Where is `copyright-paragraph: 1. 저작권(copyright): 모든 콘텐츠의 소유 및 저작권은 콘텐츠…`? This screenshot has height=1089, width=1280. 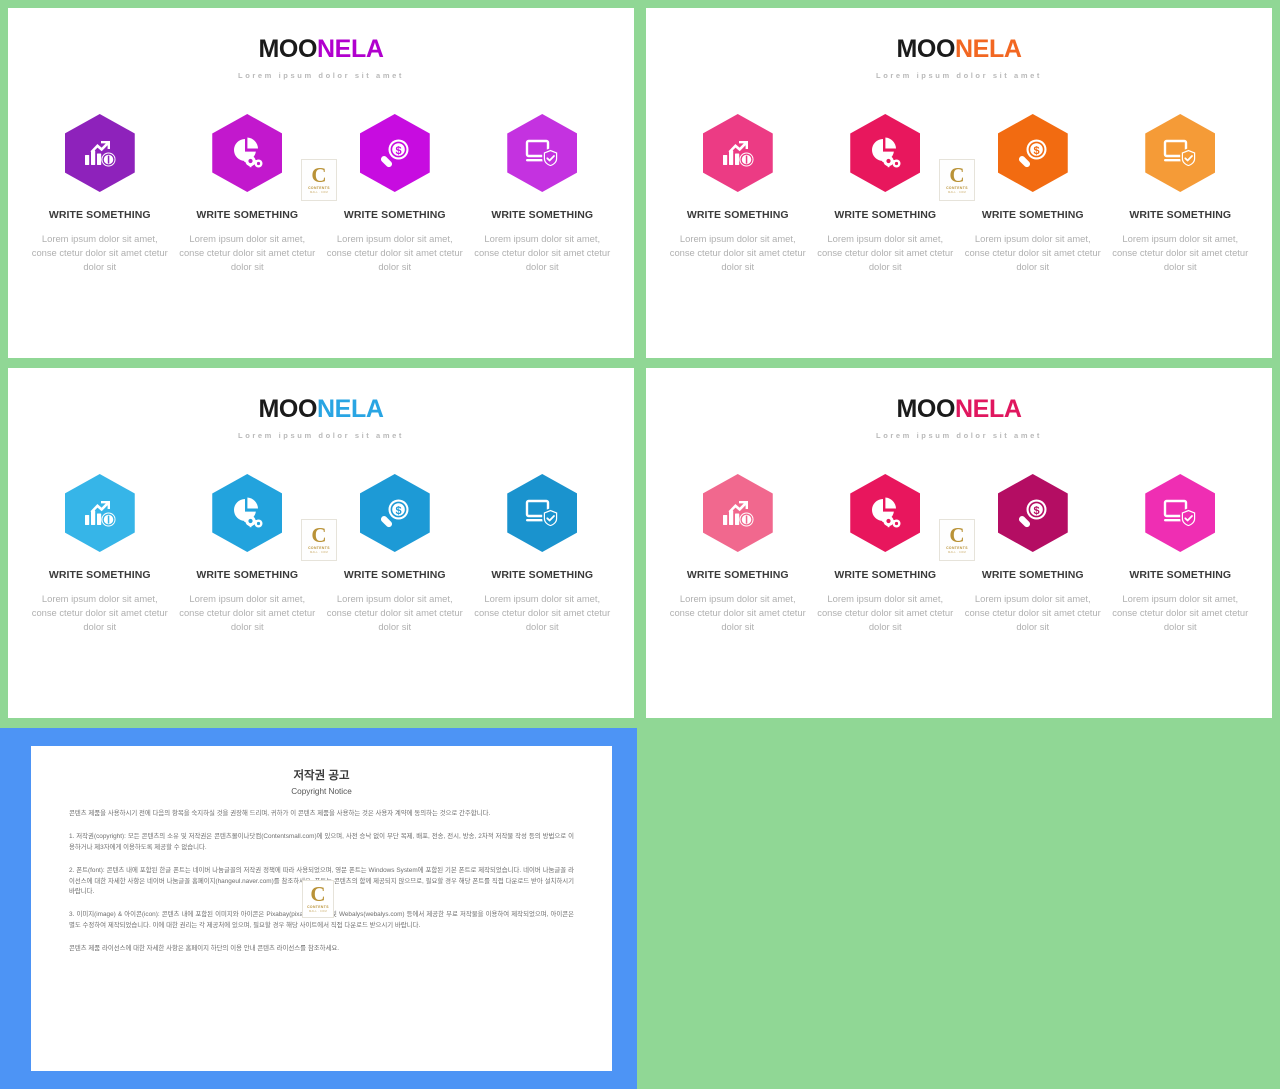 copyright-paragraph: 1. 저작권(copyright): 모든 콘텐츠의 소유 및 저작권은 콘텐츠… is located at coordinates (321, 842).